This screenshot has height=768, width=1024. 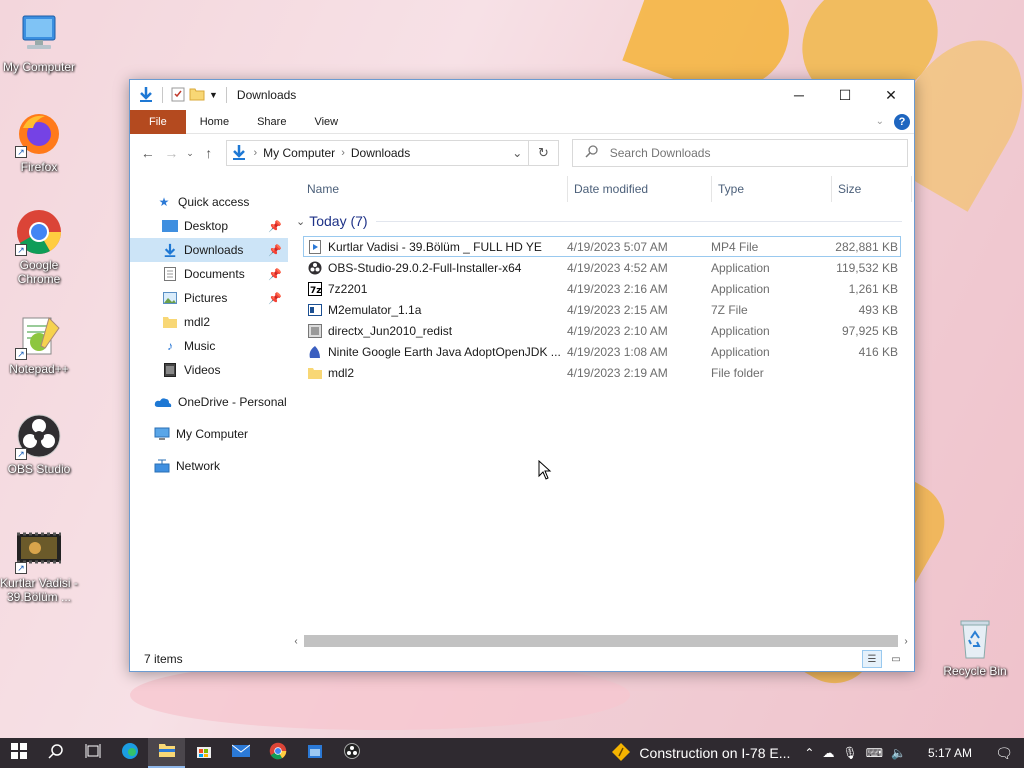 I want to click on forward-button: →, so click(x=172, y=153).